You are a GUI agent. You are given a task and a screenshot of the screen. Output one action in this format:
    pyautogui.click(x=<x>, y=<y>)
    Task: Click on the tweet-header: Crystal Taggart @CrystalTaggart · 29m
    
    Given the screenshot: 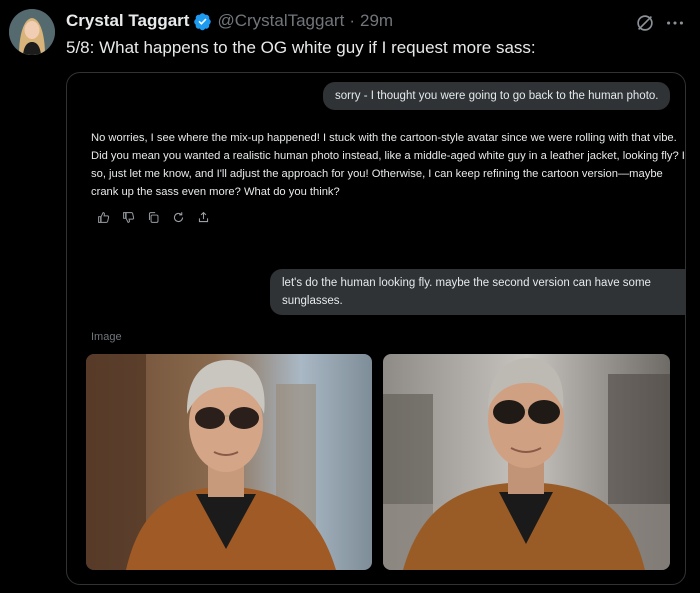 What is the action you would take?
    pyautogui.click(x=378, y=21)
    